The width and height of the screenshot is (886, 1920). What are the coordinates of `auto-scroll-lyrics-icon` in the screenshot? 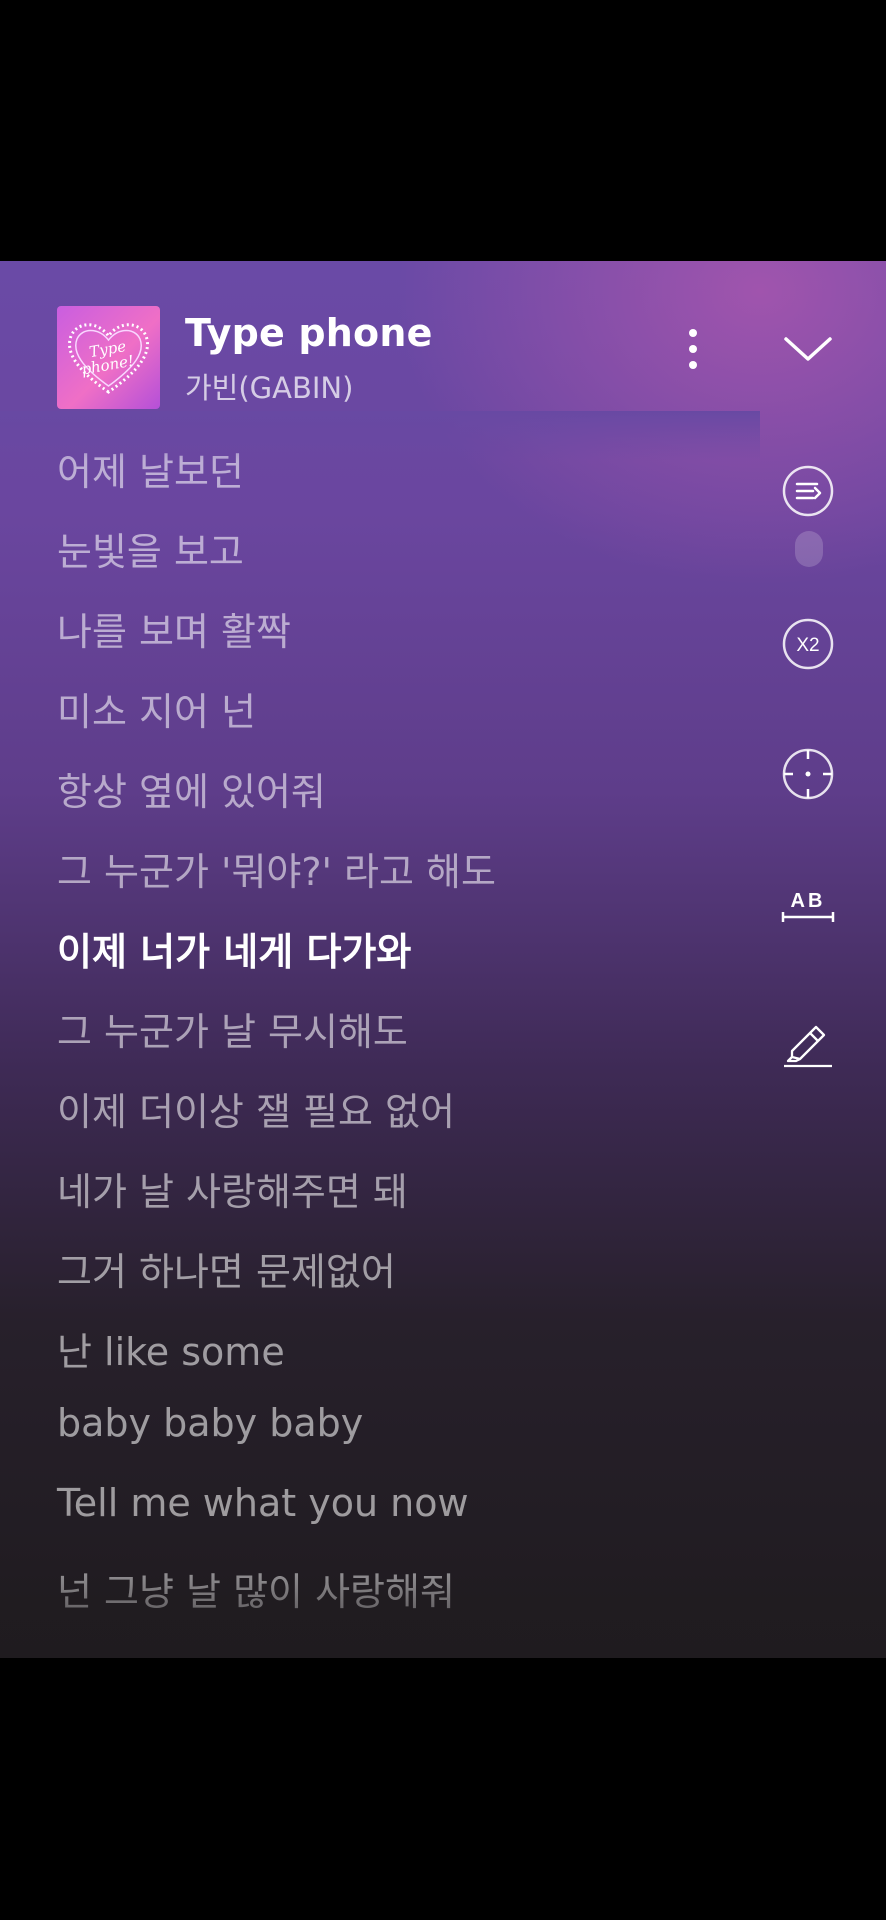 It's located at (808, 491).